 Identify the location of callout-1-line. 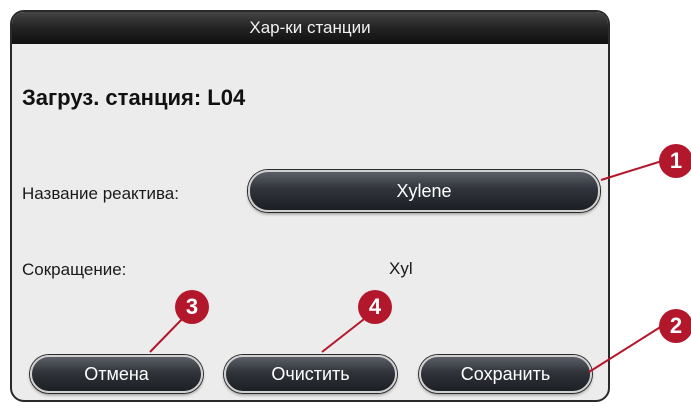
(631, 170).